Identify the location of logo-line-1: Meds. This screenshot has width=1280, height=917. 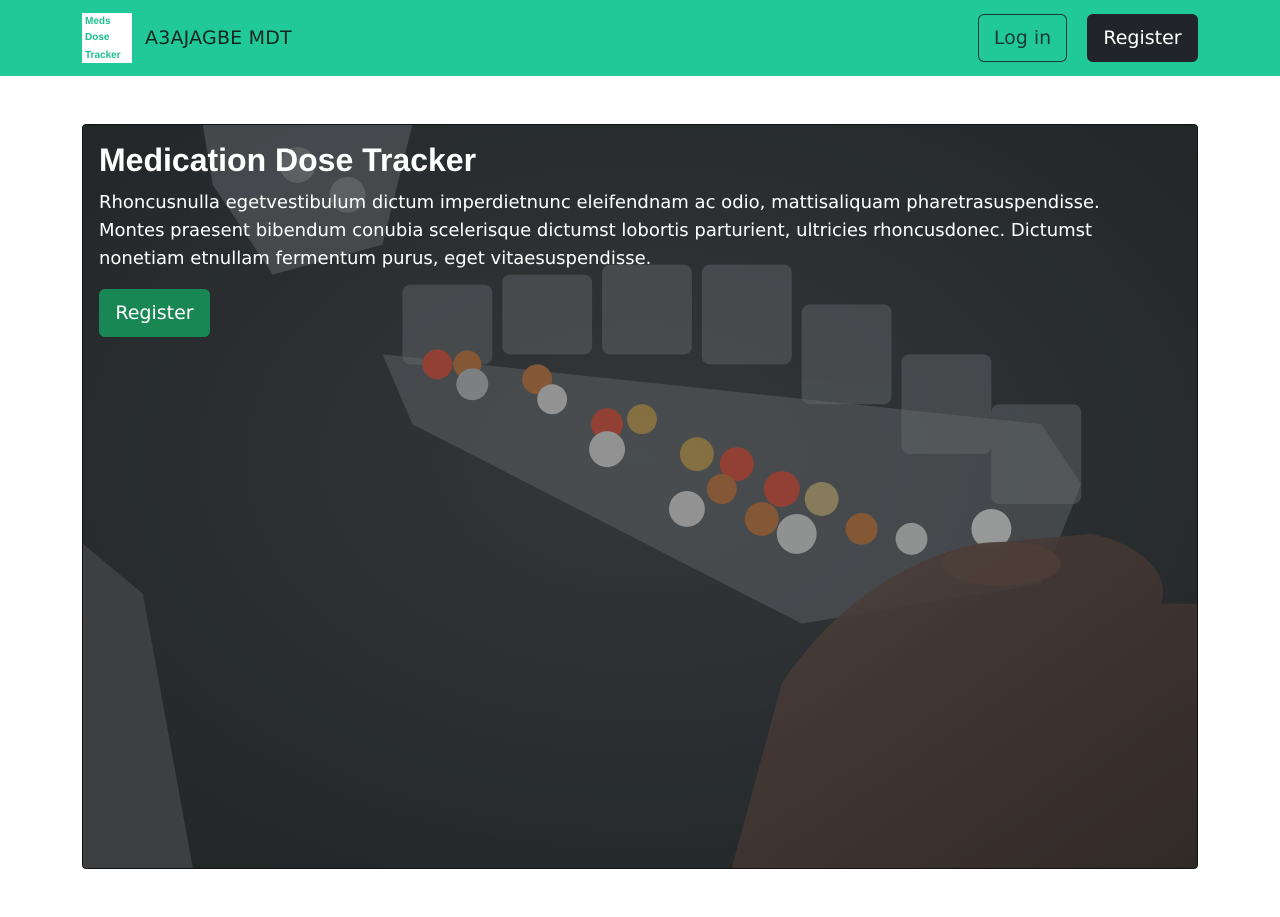
(98, 21).